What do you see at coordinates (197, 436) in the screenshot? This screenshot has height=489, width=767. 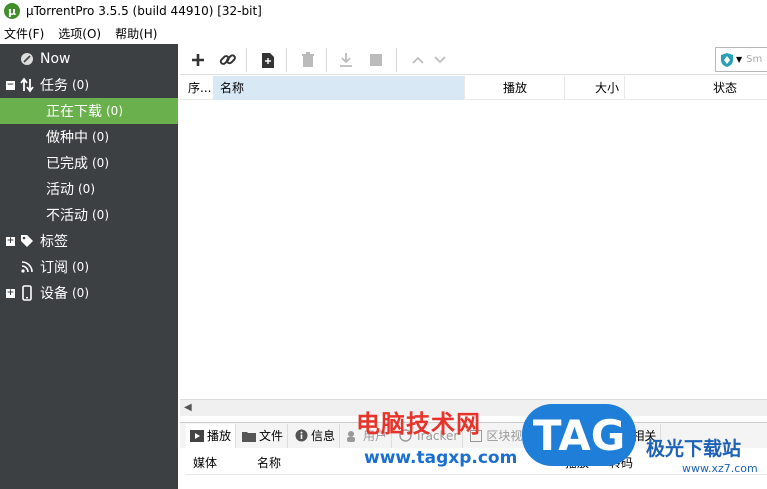 I see `play-icon` at bounding box center [197, 436].